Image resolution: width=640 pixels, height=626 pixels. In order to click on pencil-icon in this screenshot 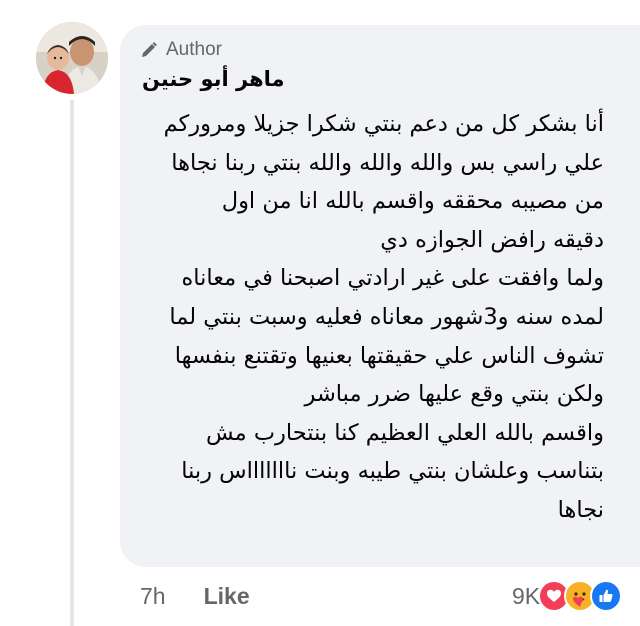, I will do `click(149, 49)`.